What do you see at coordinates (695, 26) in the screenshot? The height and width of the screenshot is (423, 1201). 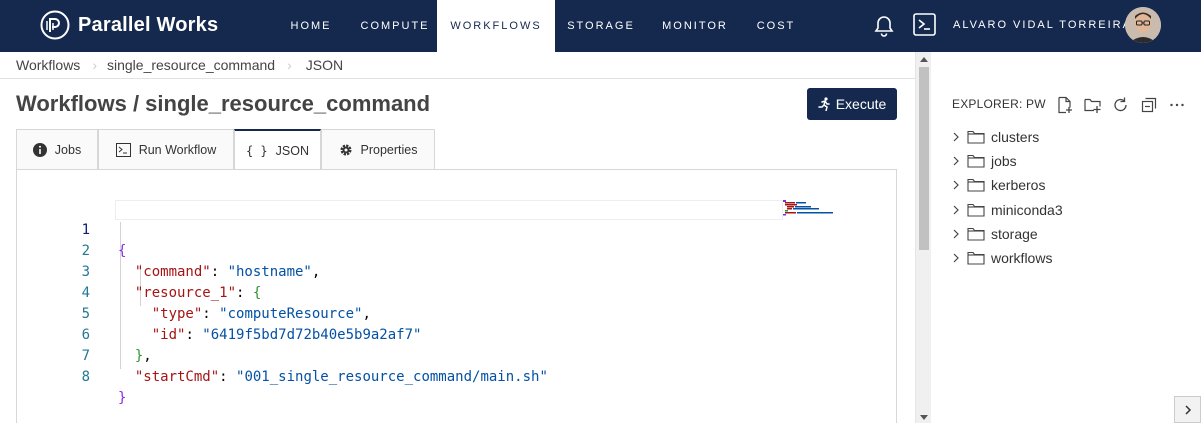 I see `nav-monitor: MONITOR` at bounding box center [695, 26].